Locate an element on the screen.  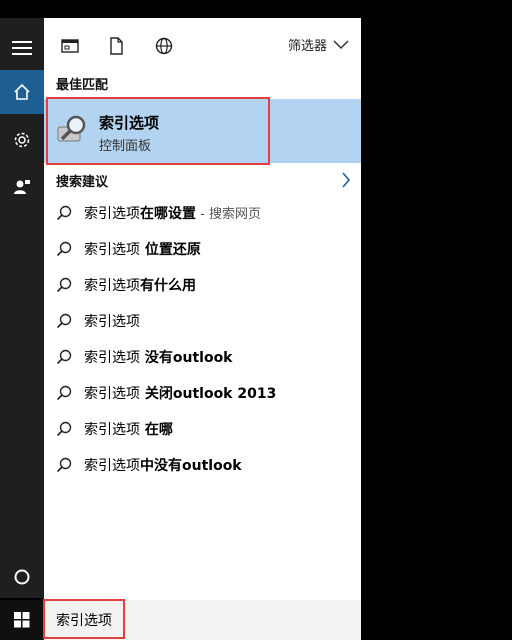
suggestion-item: 索引选项 在哪 is located at coordinates (202, 429).